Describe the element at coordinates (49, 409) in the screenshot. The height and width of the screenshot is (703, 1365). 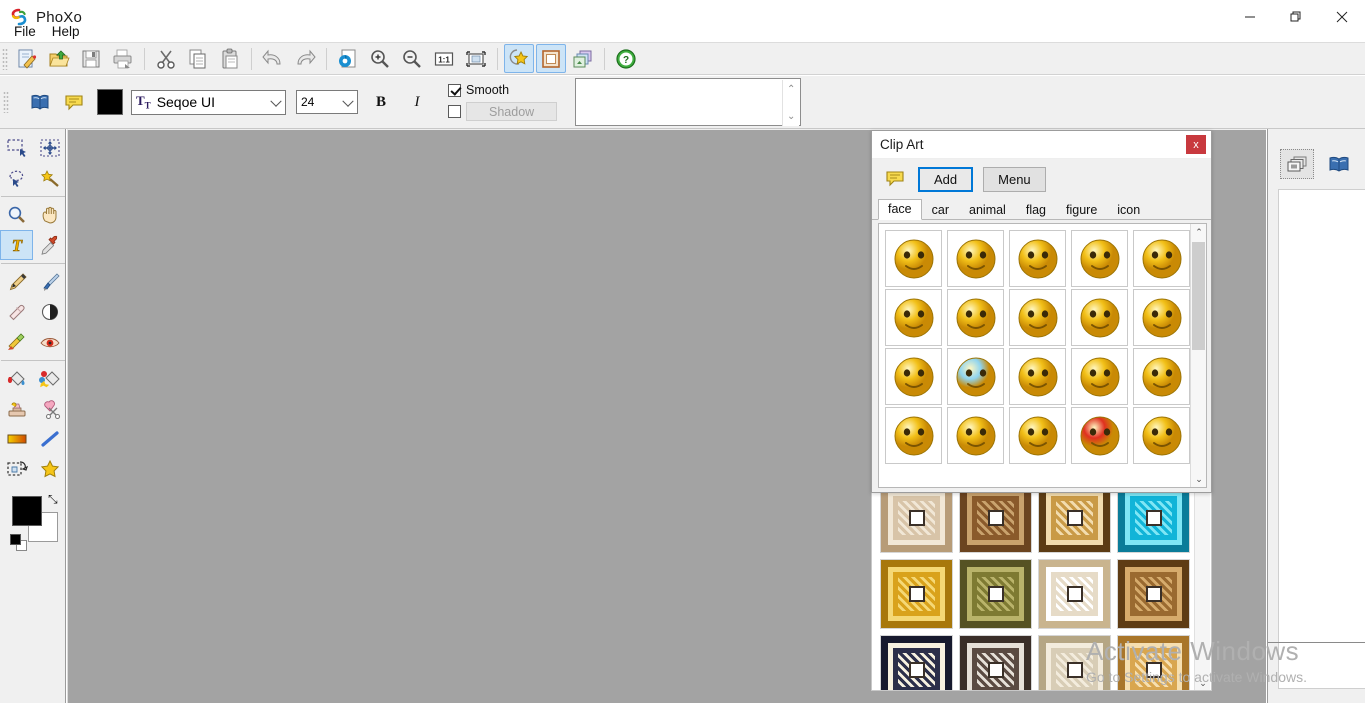
I see `tool-cut-shape` at that location.